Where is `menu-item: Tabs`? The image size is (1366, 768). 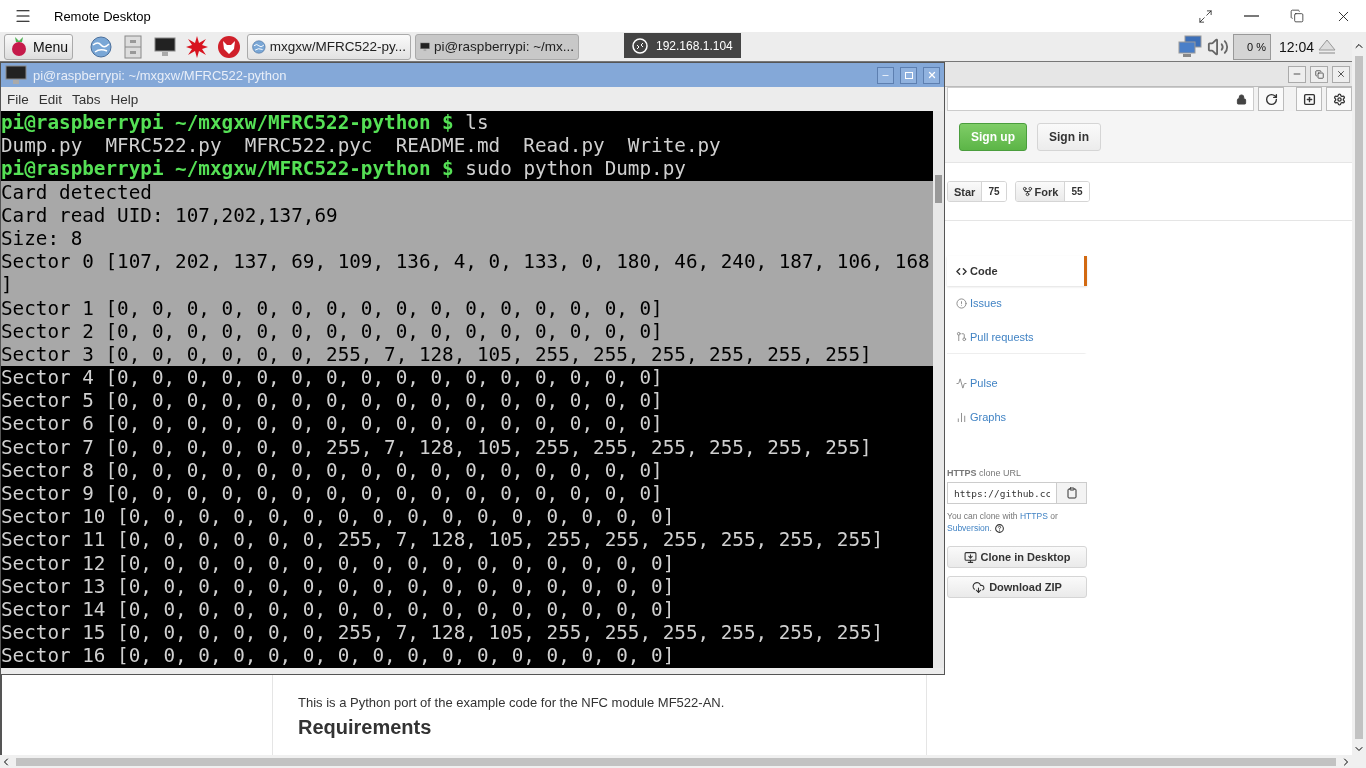 menu-item: Tabs is located at coordinates (86, 99).